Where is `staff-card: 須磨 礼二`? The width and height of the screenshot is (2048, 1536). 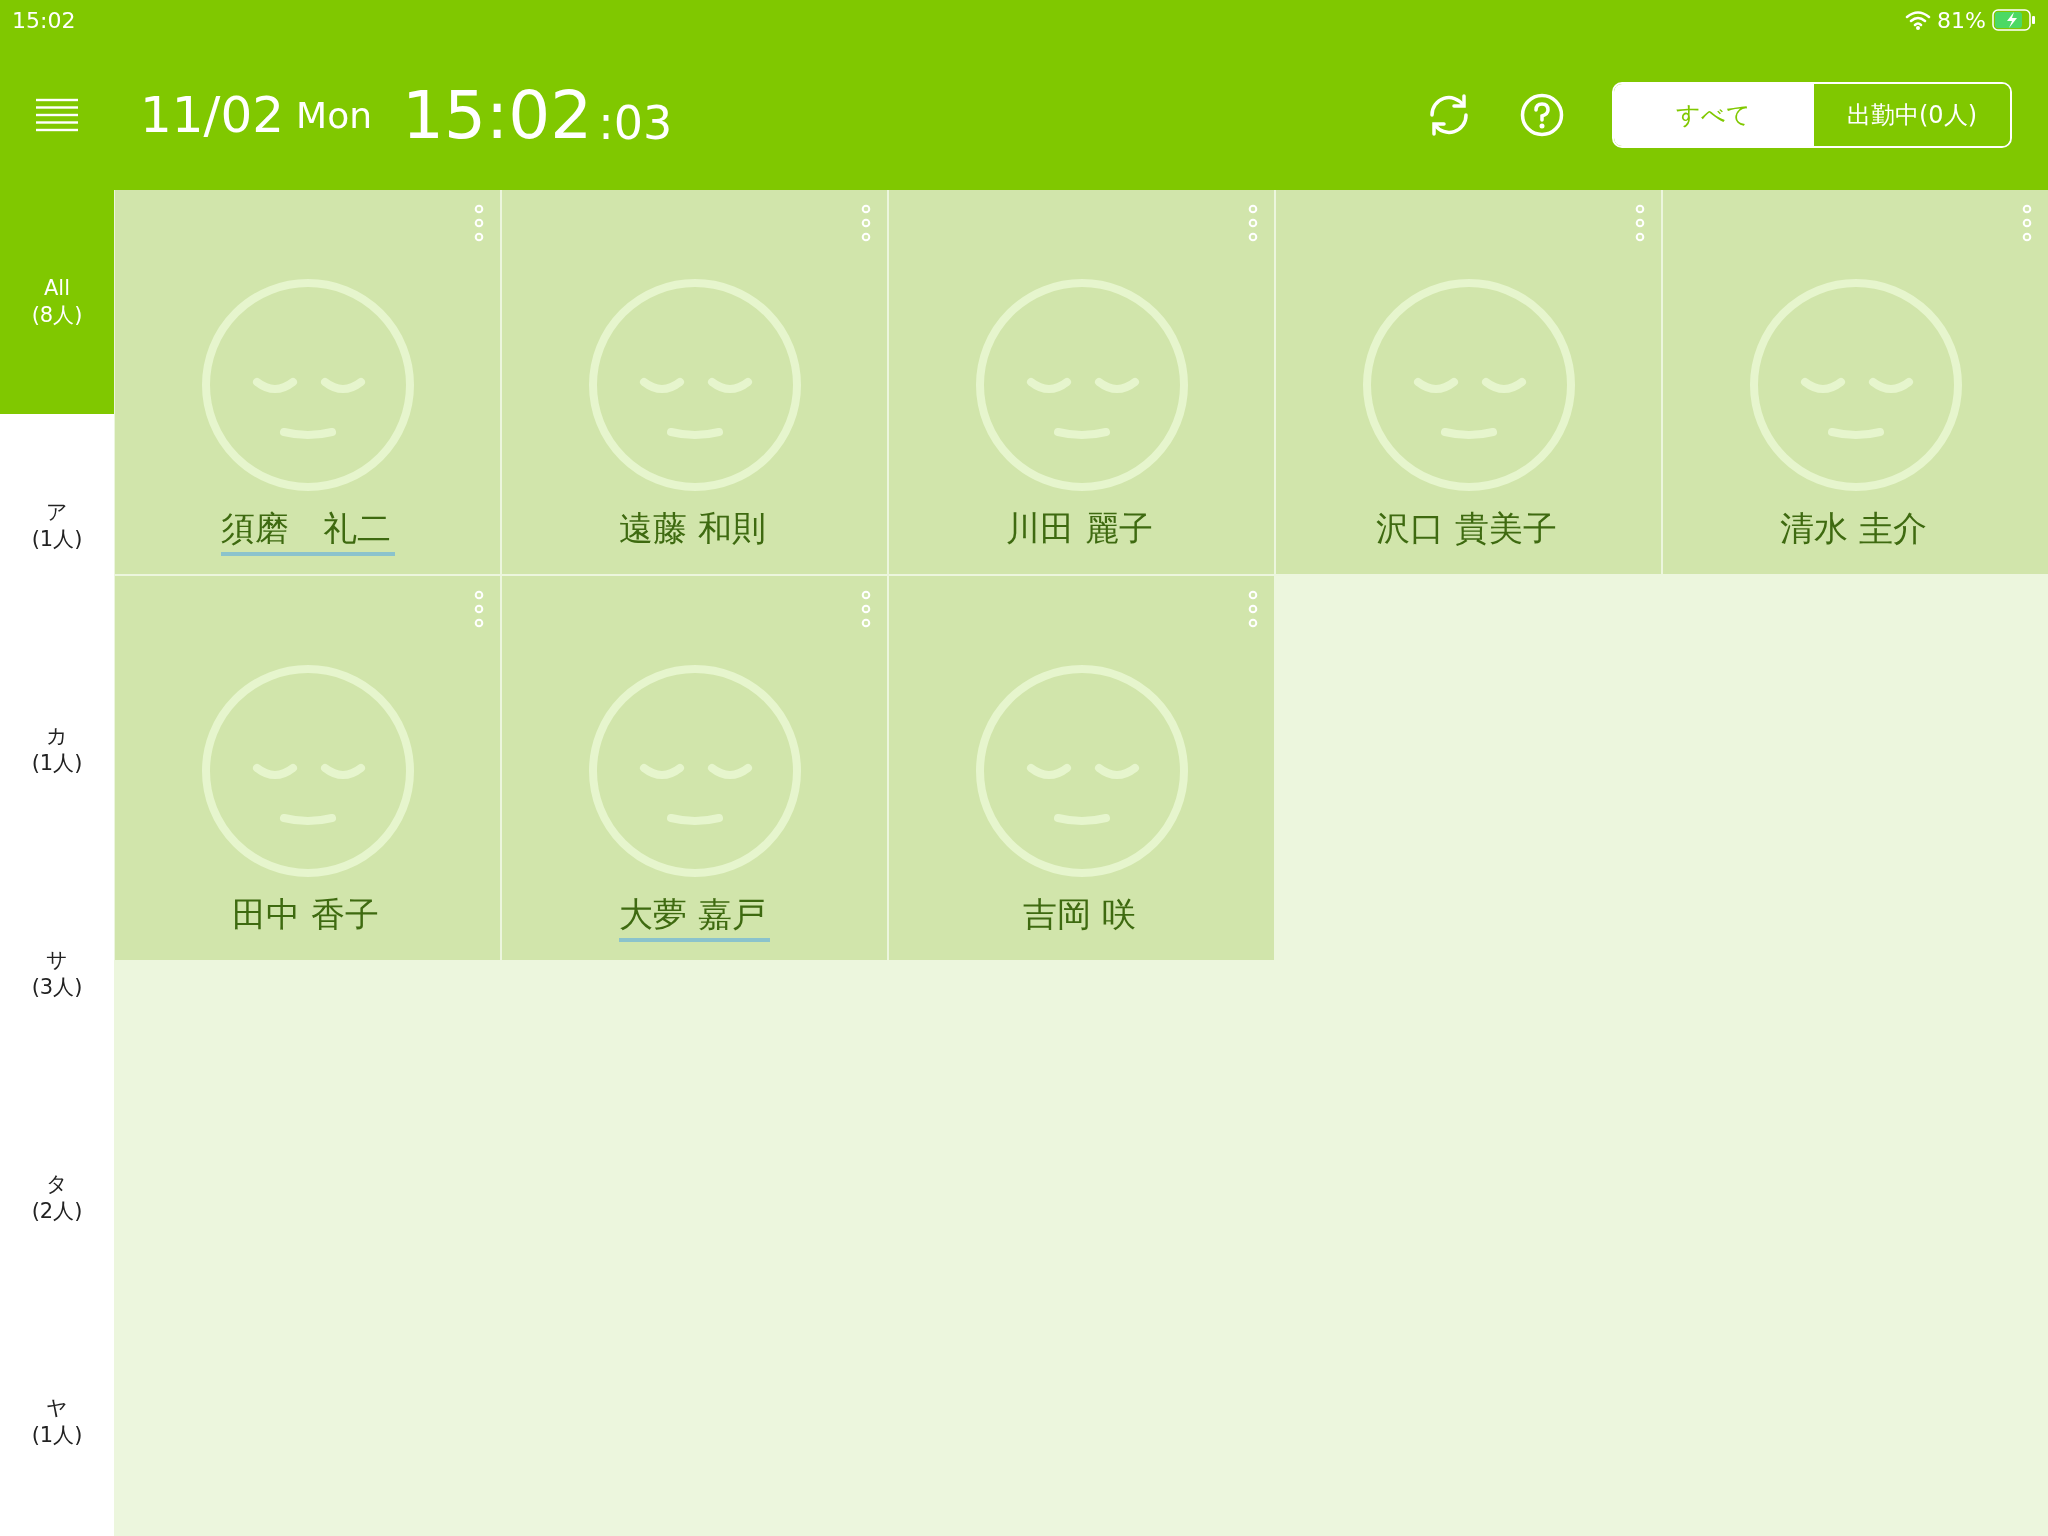
staff-card: 須磨 礼二 is located at coordinates (307, 382).